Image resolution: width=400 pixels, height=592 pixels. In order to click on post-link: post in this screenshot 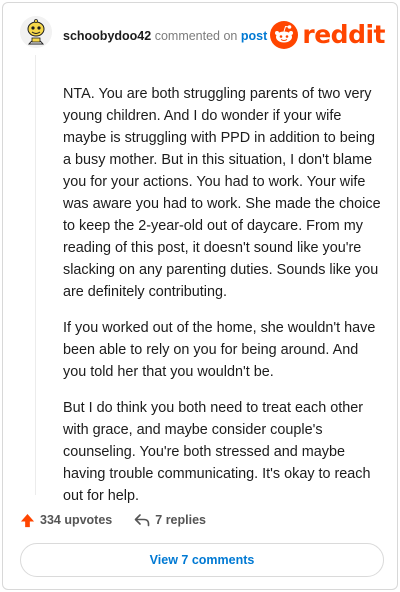, I will do `click(254, 36)`.